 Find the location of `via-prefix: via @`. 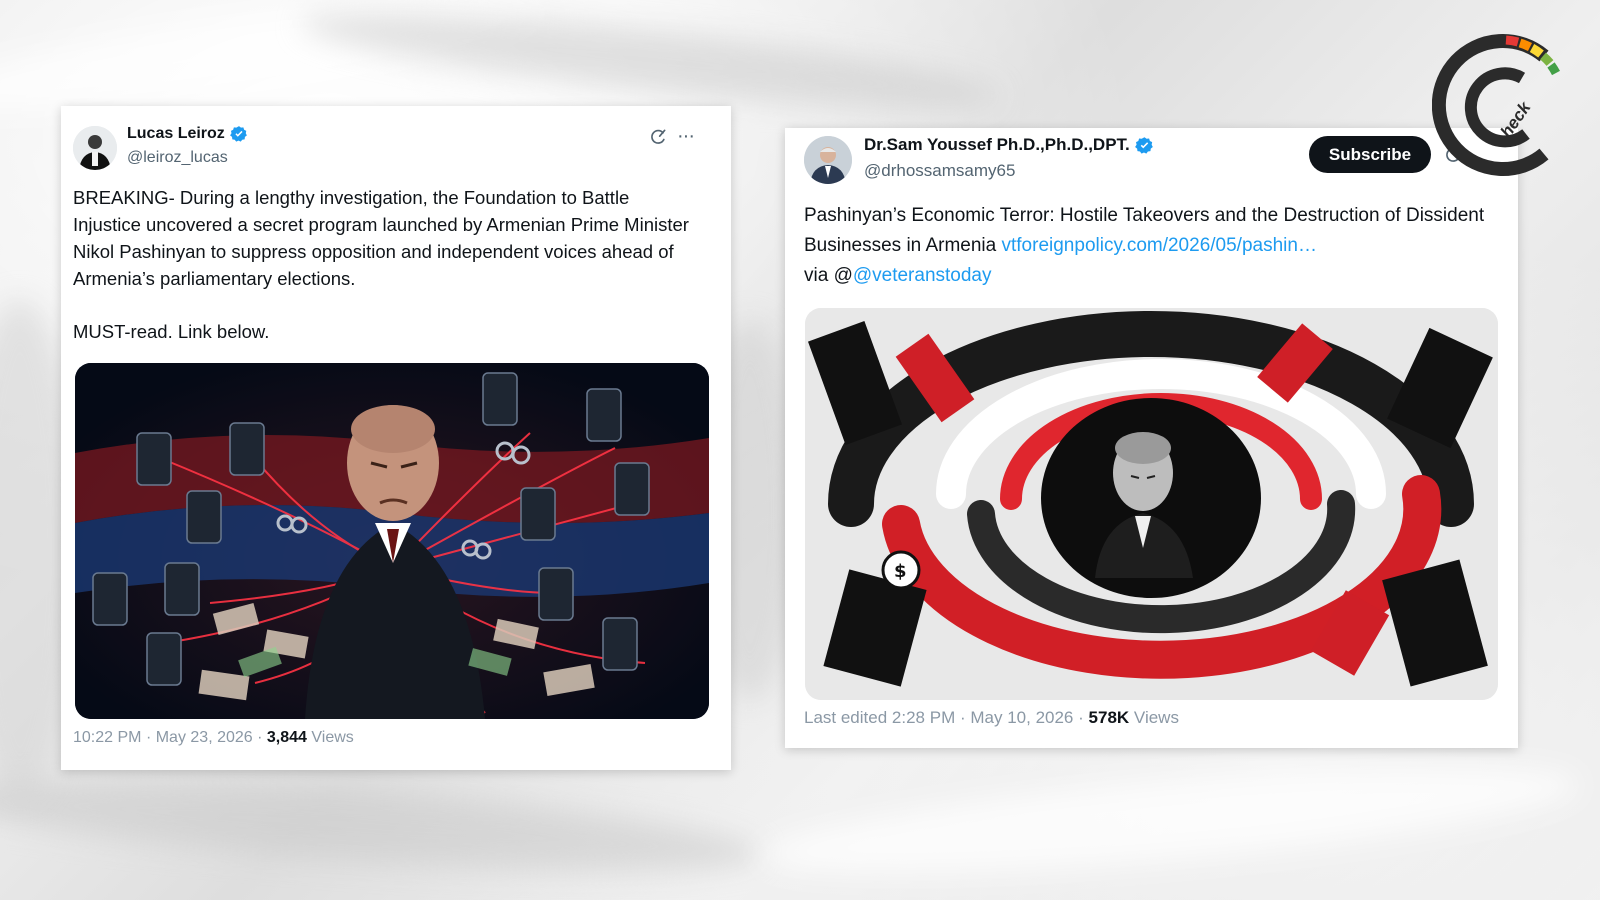

via-prefix: via @ is located at coordinates (828, 275).